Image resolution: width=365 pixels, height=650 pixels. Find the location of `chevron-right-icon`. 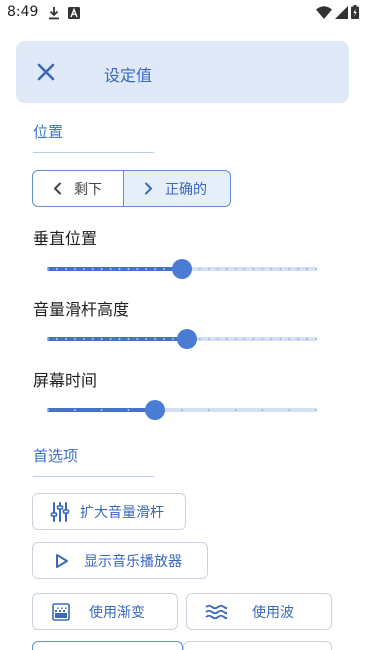

chevron-right-icon is located at coordinates (148, 188).